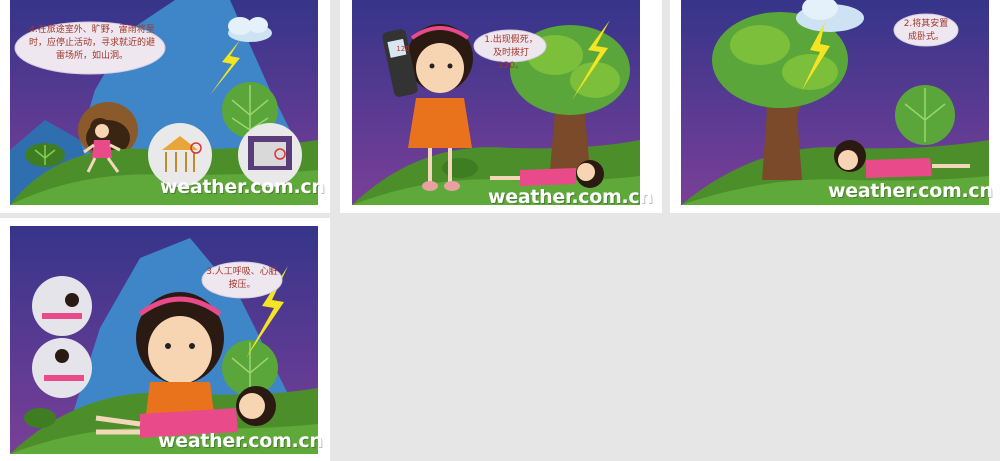 This screenshot has width=1000, height=461. What do you see at coordinates (910, 191) in the screenshot?
I see `panel-3-watermark: weather.com.cn` at bounding box center [910, 191].